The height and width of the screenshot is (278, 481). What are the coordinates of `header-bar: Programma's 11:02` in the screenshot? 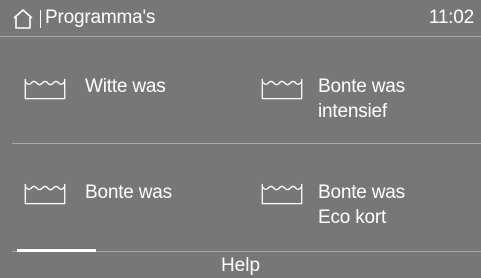 It's located at (240, 18).